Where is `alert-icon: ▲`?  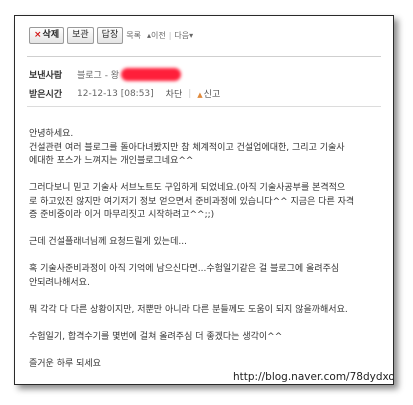 alert-icon: ▲ is located at coordinates (200, 95).